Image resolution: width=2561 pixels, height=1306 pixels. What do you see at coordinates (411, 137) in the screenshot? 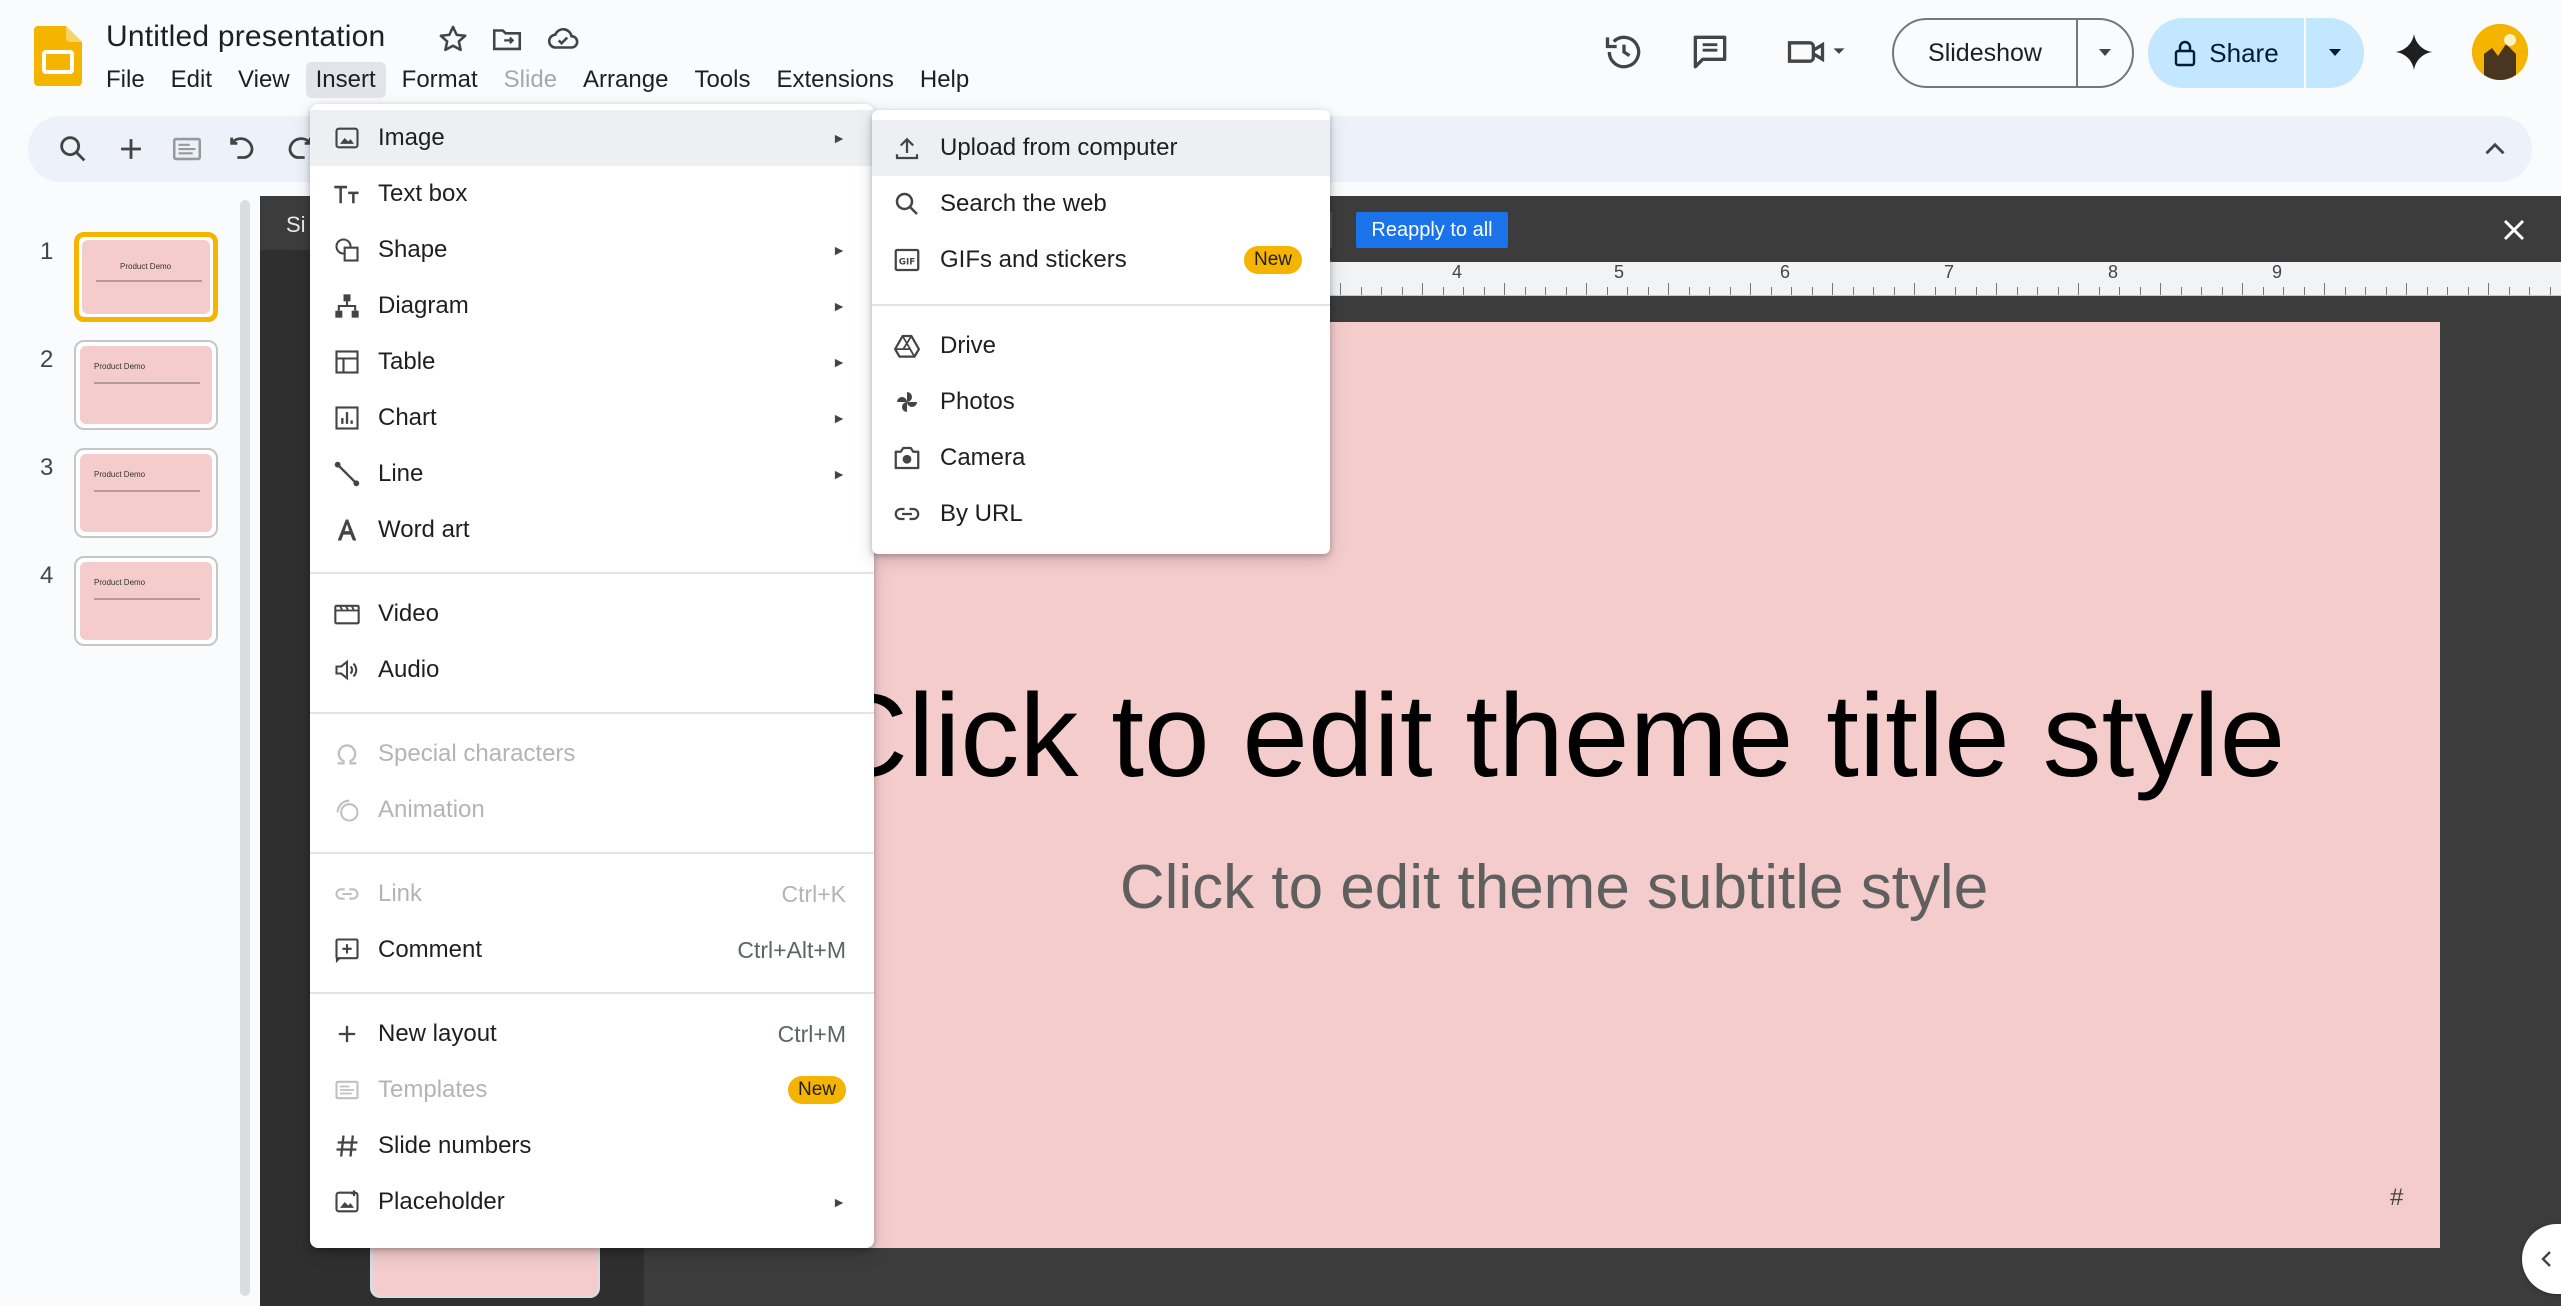
I see `menu-item-label: Image` at bounding box center [411, 137].